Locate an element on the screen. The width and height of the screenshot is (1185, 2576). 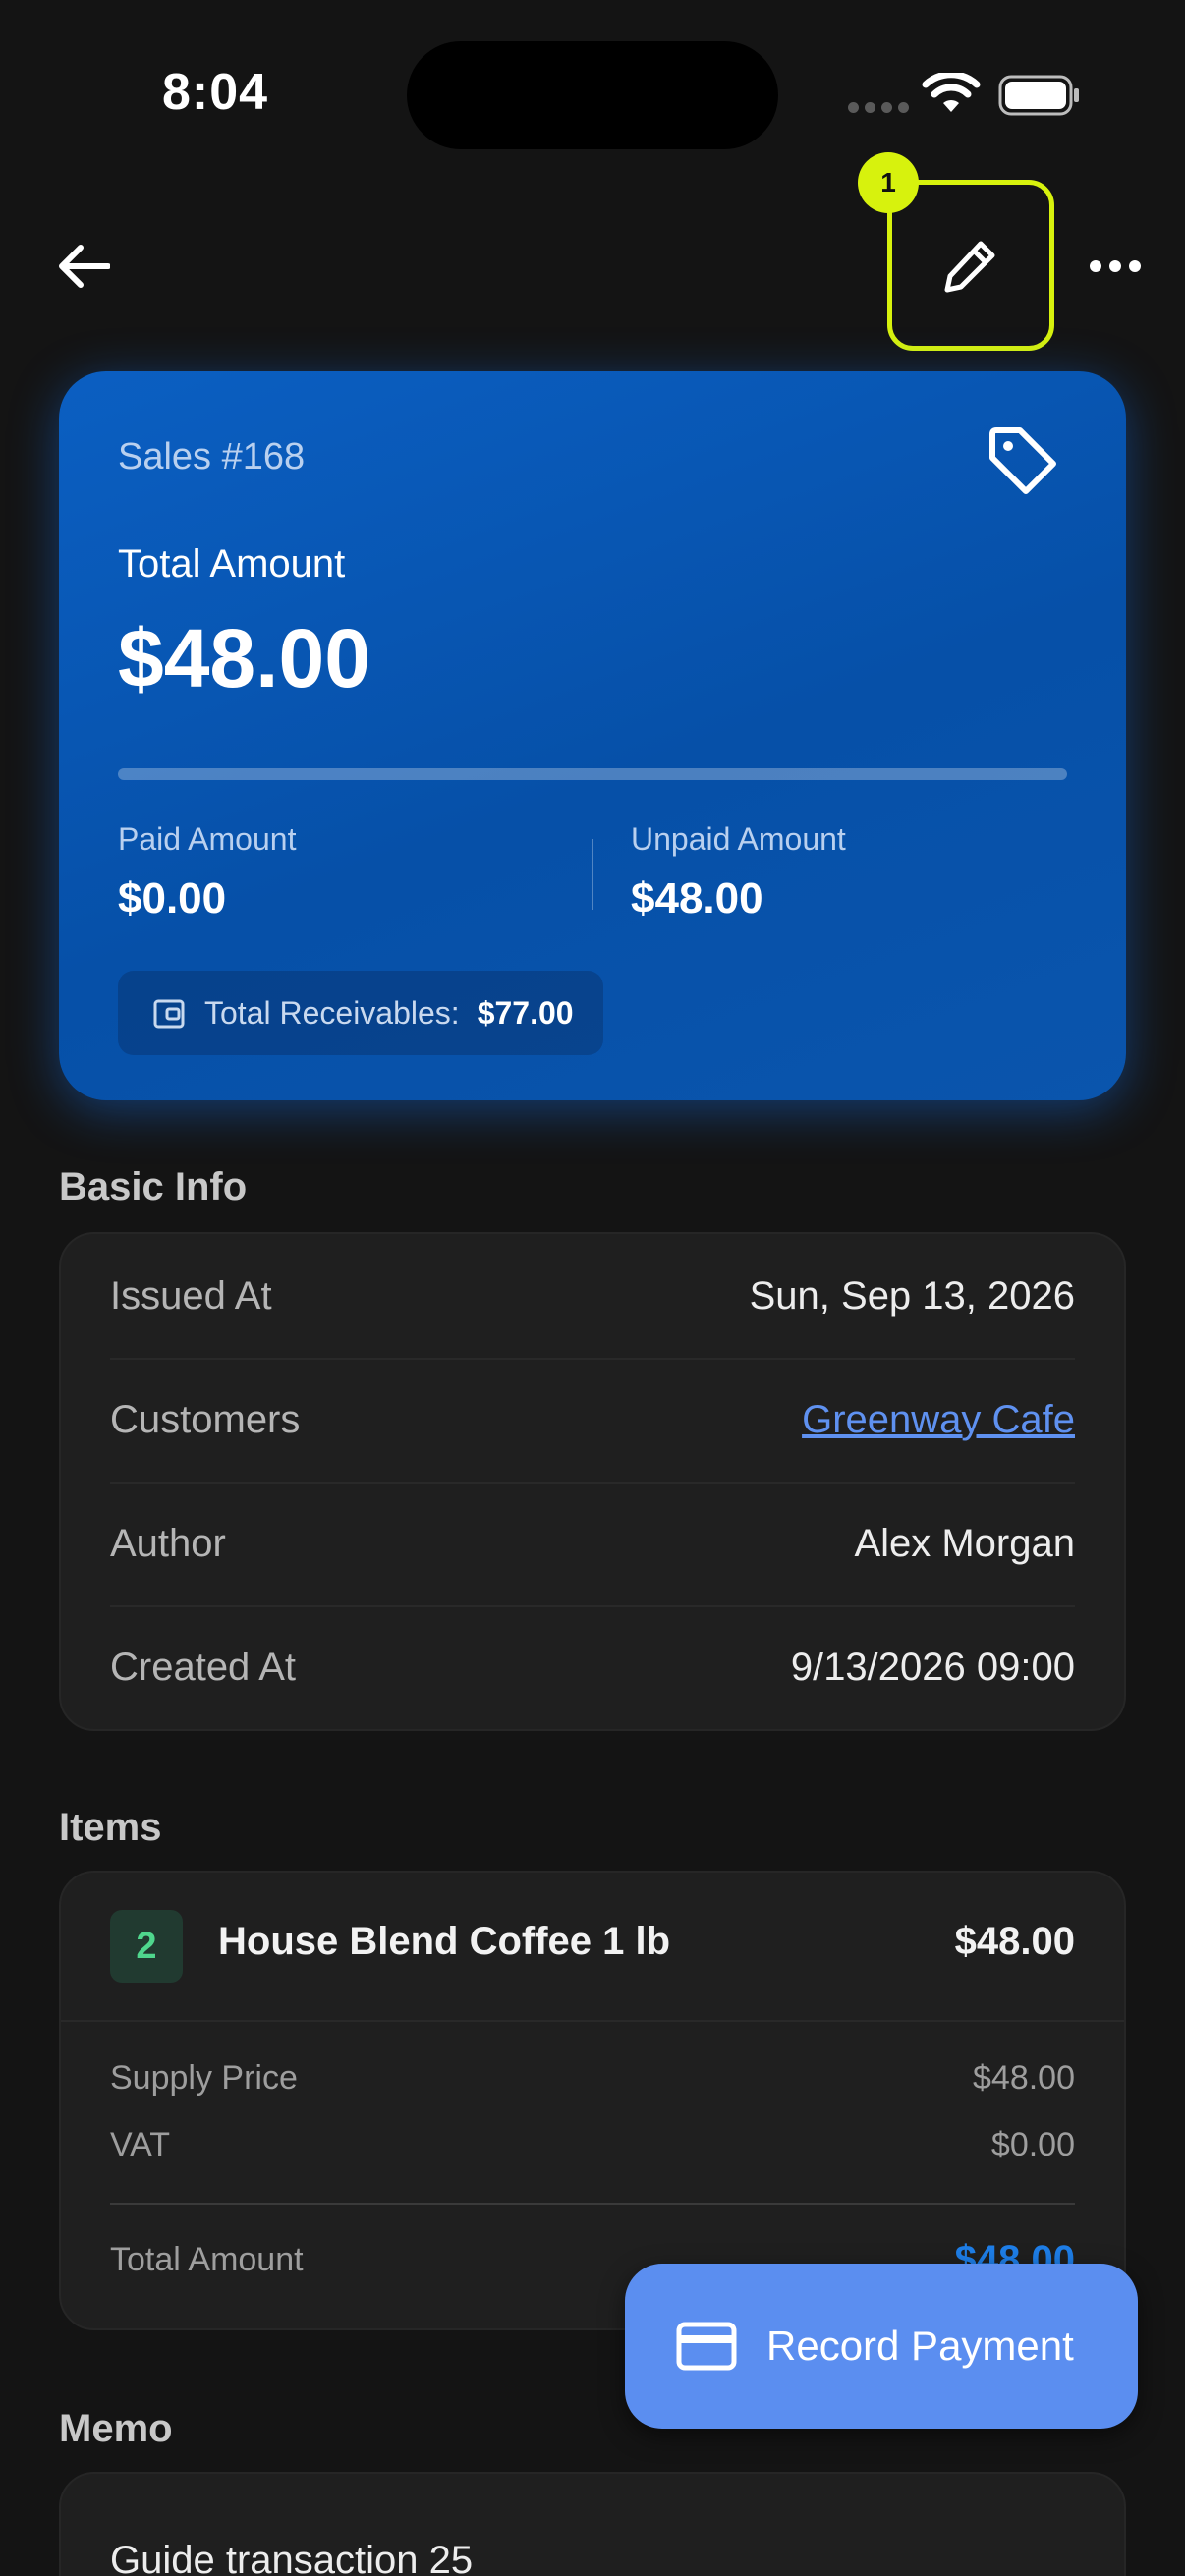
battery-icon is located at coordinates (1038, 95).